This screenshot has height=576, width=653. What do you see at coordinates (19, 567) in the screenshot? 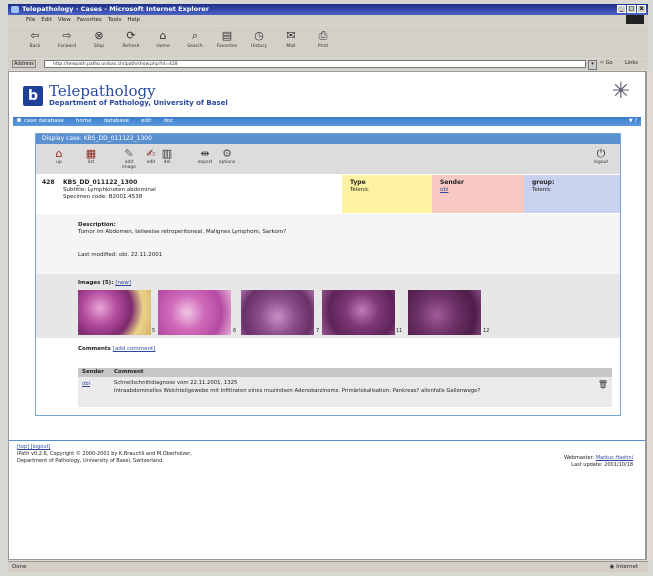
I see `status-text: Done` at bounding box center [19, 567].